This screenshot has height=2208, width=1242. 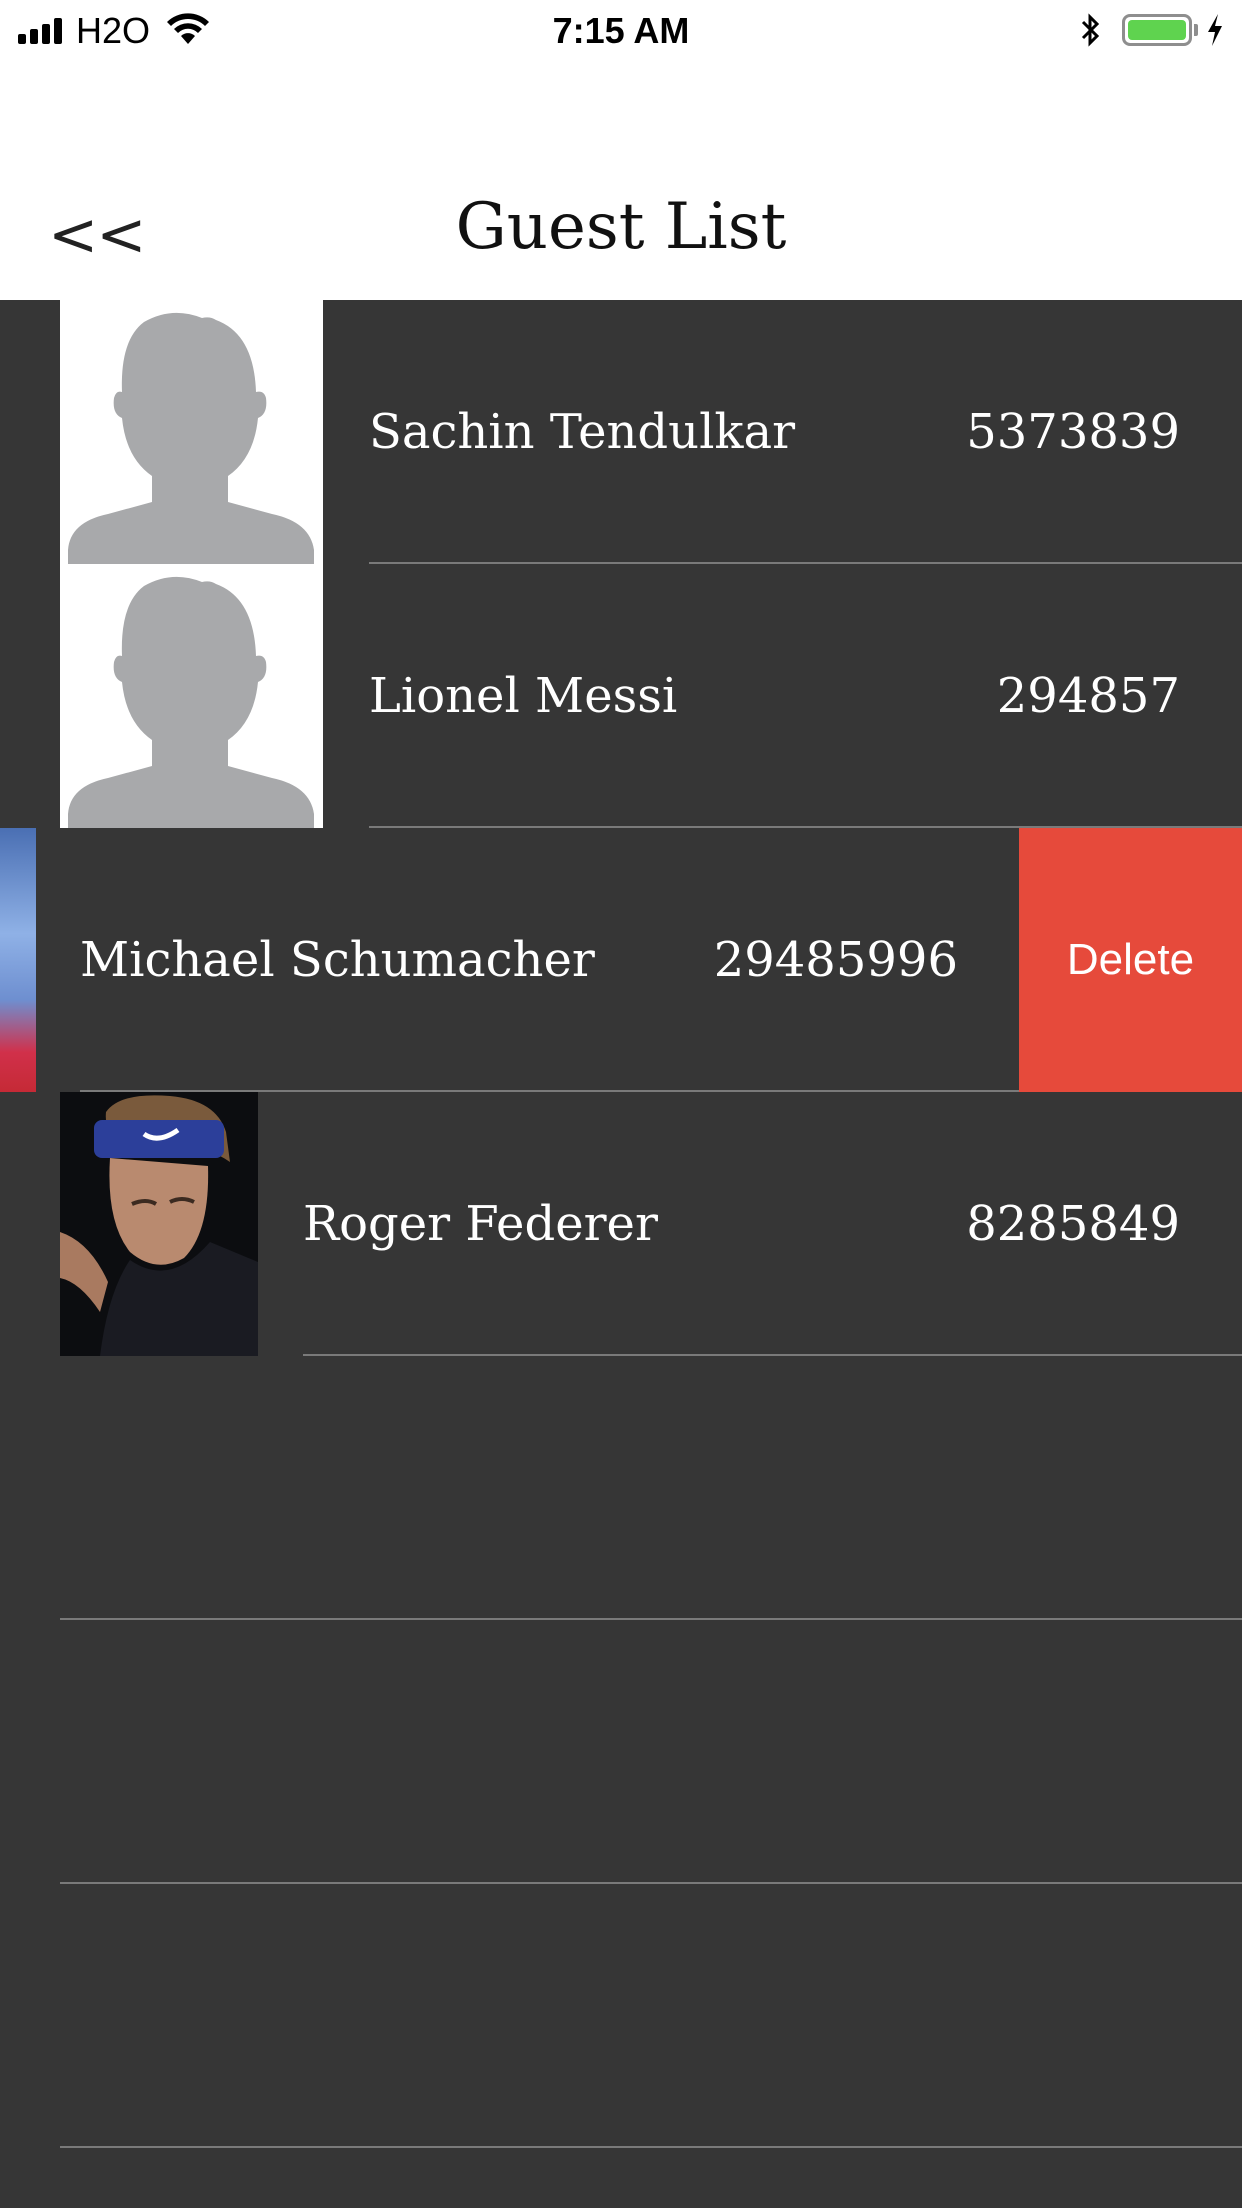 I want to click on guest-name: Roger Federer, so click(x=480, y=1224).